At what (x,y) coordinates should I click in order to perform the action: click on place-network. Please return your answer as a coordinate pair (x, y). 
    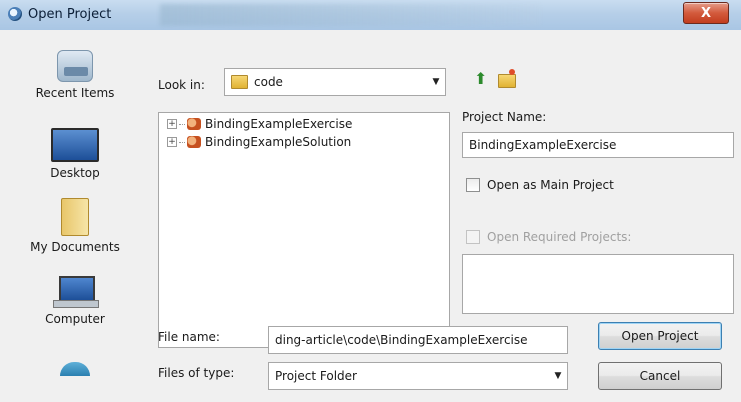
    Looking at the image, I should click on (75, 369).